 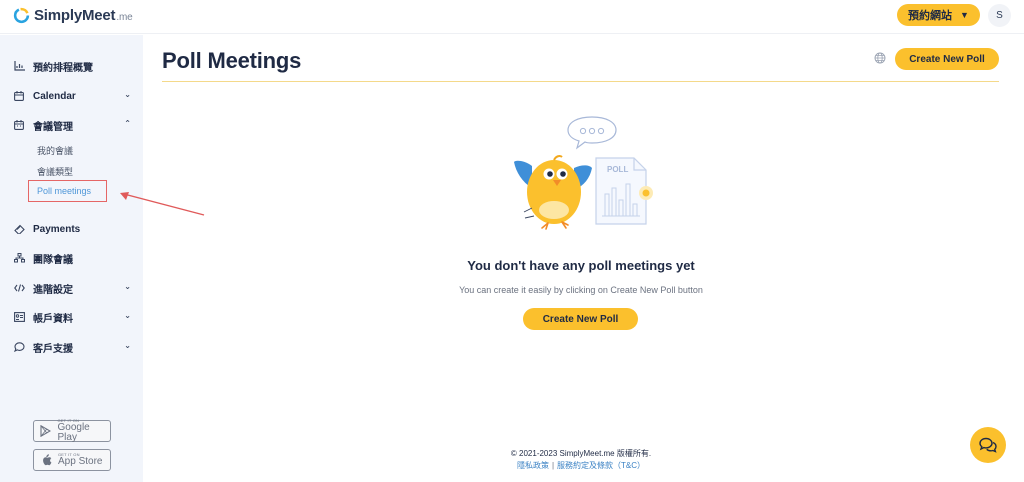 I want to click on sidebar-sub-item-my-meetings: 我的會議, so click(x=55, y=150).